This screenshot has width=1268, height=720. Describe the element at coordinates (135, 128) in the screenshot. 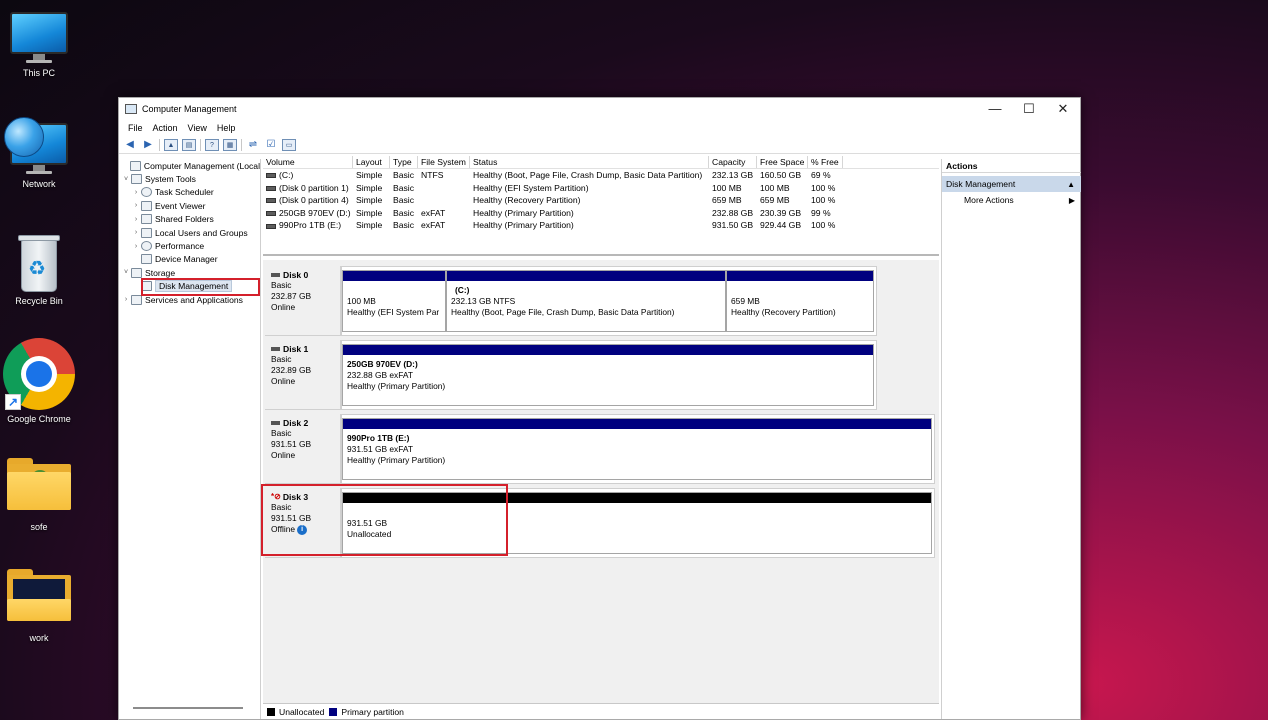

I see `menu-file: File` at that location.